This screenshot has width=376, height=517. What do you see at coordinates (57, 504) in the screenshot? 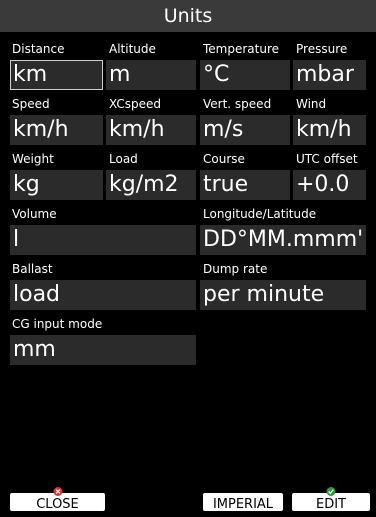
I see `close-button-label: CLOSE` at bounding box center [57, 504].